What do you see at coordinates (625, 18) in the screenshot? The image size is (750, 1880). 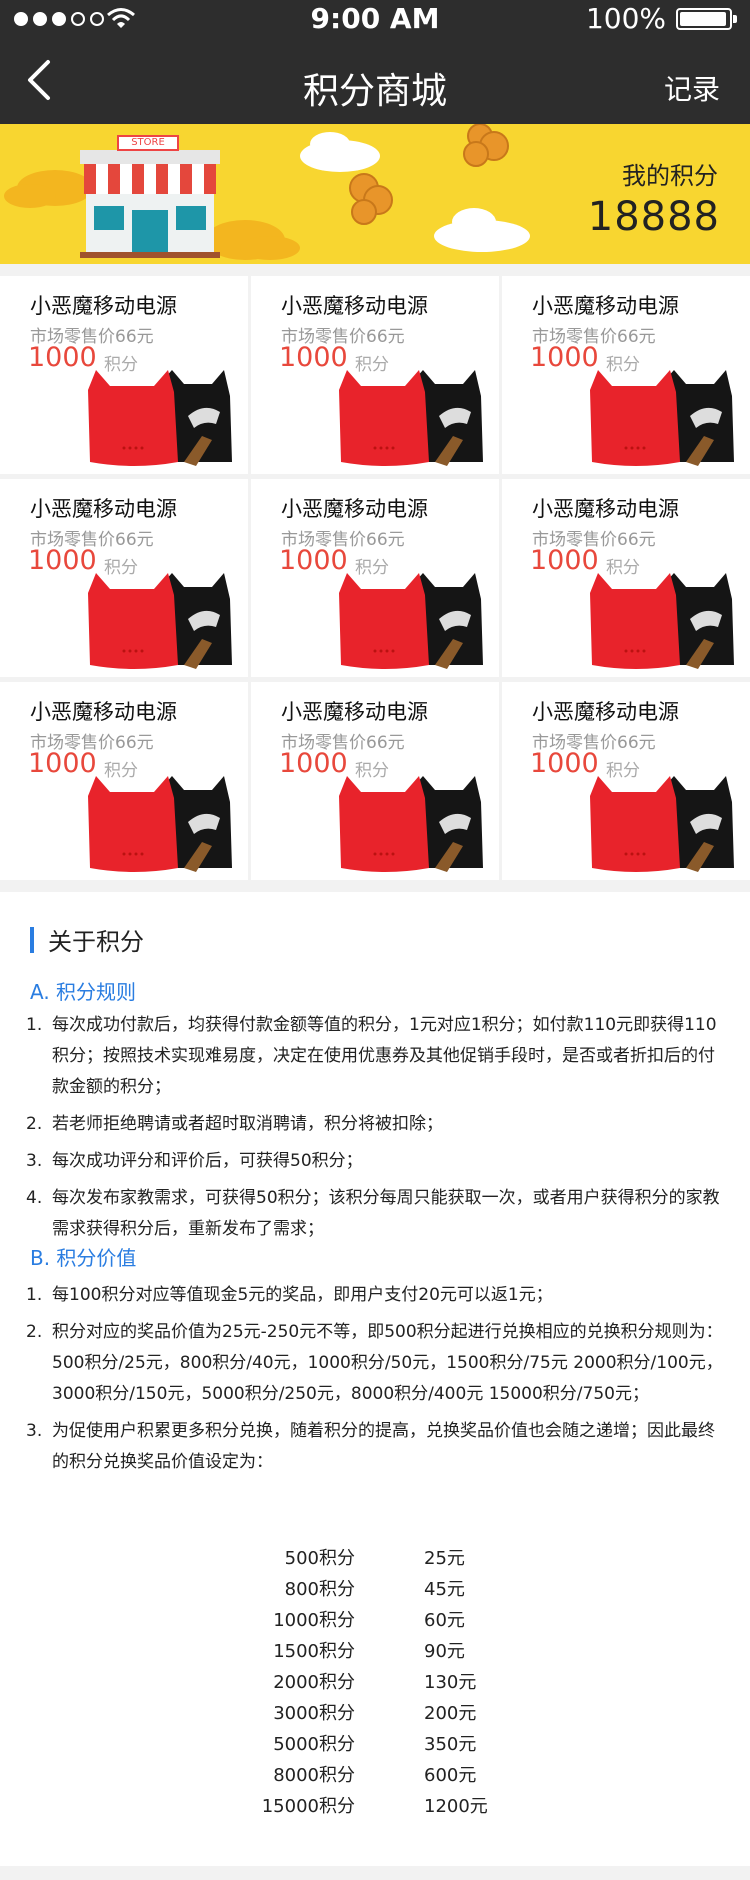 I see `battery-percentage: 100%` at bounding box center [625, 18].